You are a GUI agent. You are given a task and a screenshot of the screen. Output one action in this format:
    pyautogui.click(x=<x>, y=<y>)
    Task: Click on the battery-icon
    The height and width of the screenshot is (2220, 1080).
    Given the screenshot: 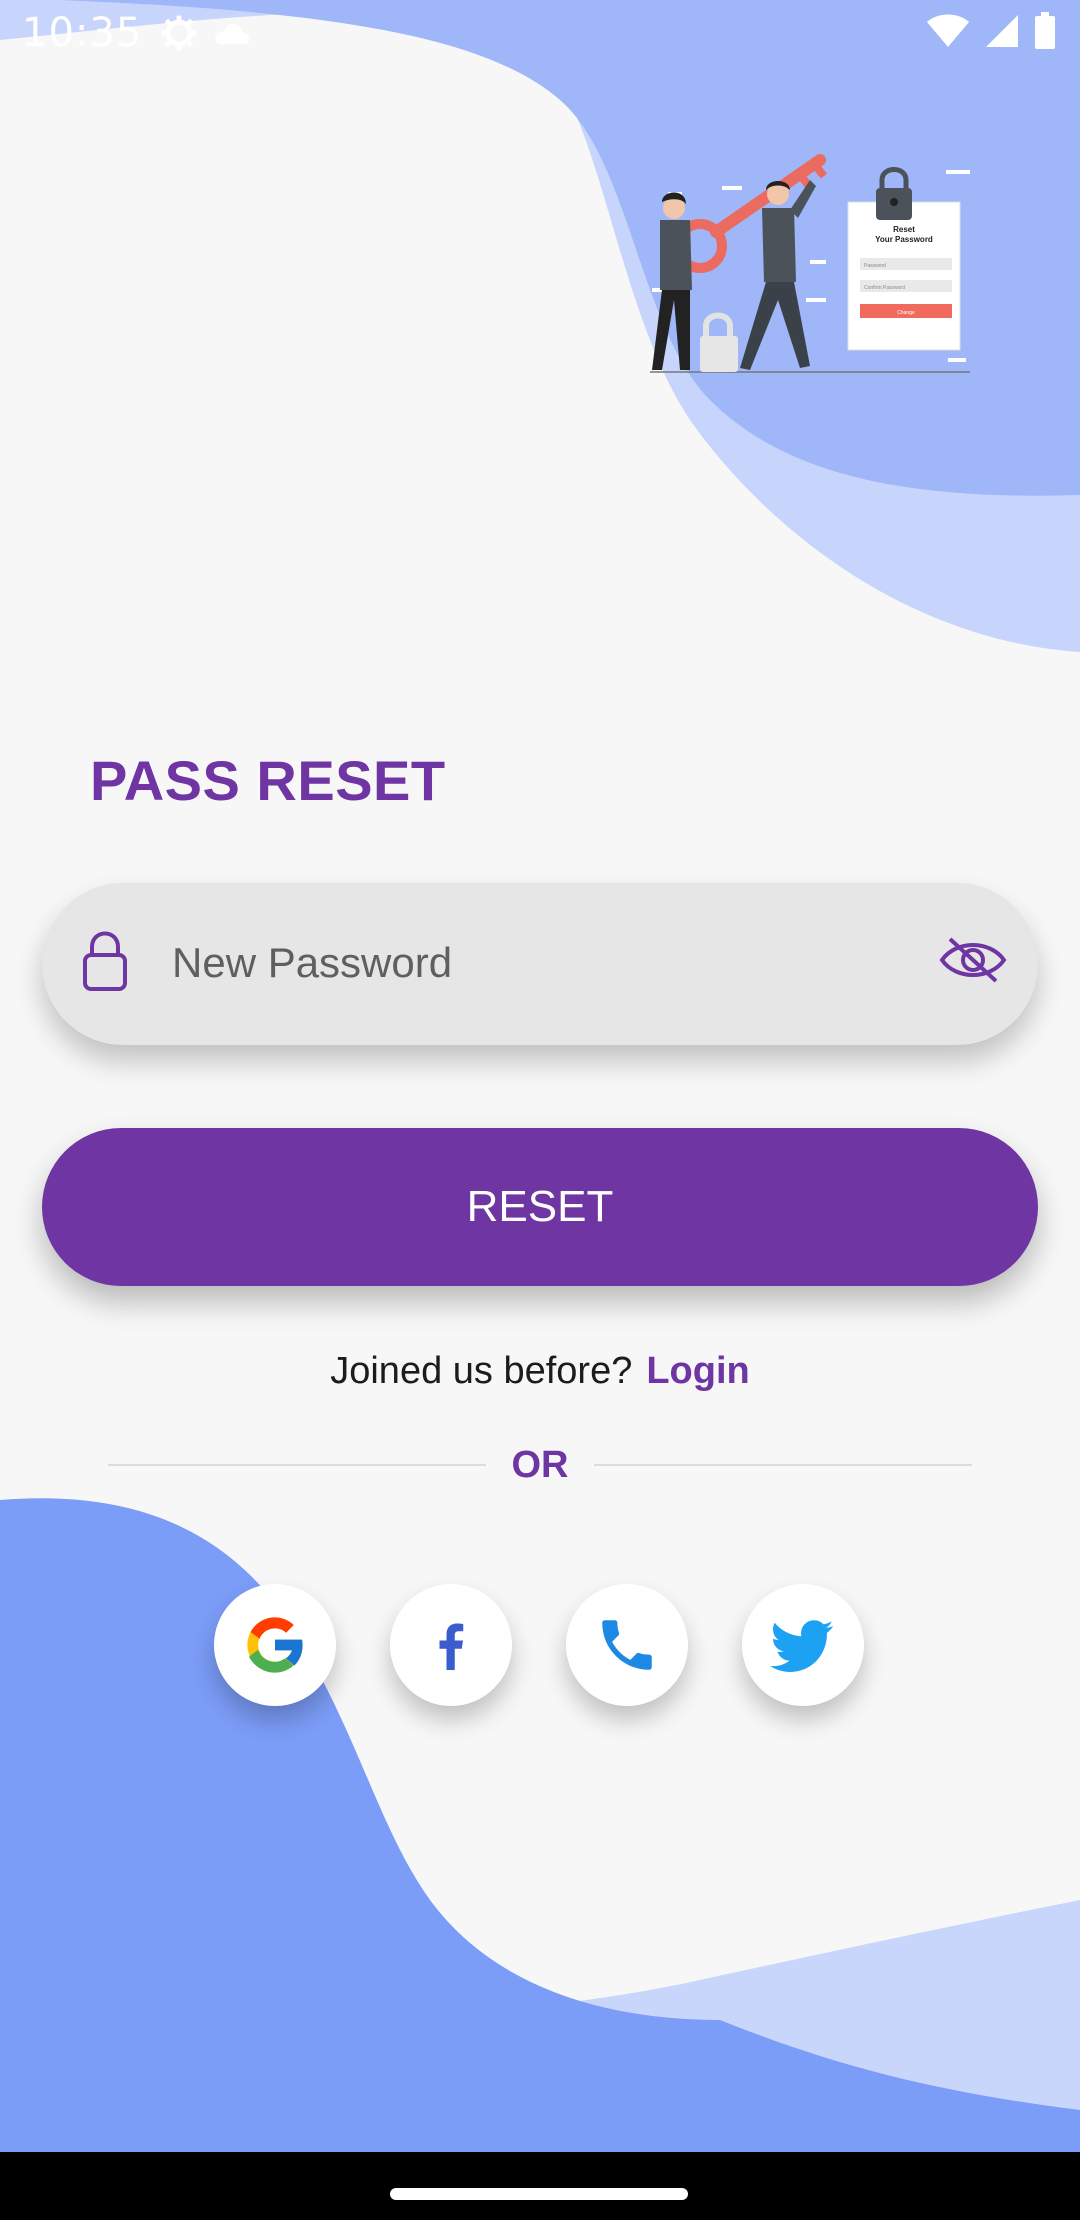 What is the action you would take?
    pyautogui.click(x=1045, y=30)
    